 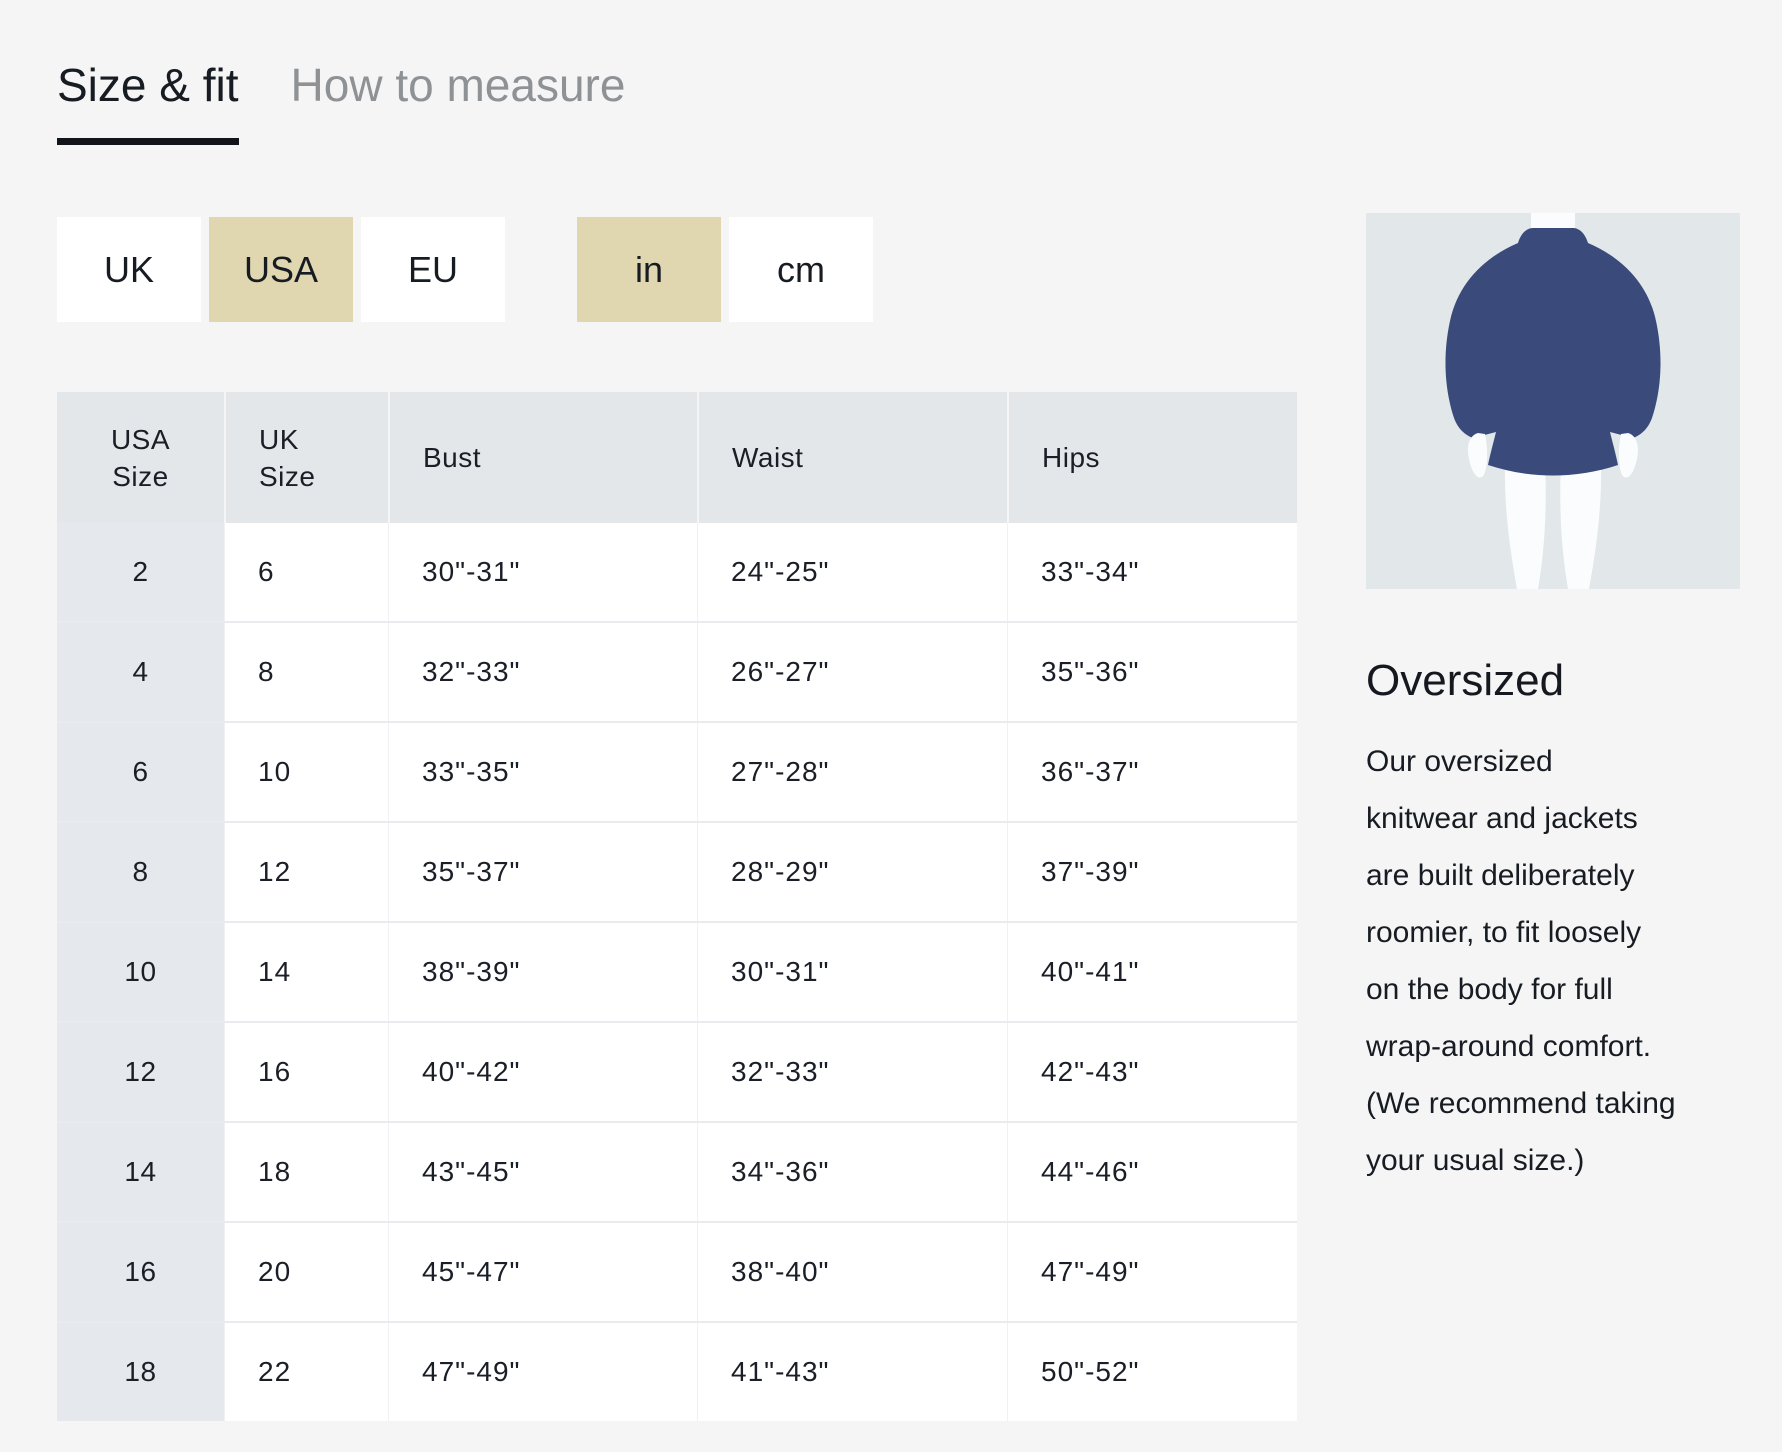 I want to click on table-cell: 2, so click(x=140, y=572).